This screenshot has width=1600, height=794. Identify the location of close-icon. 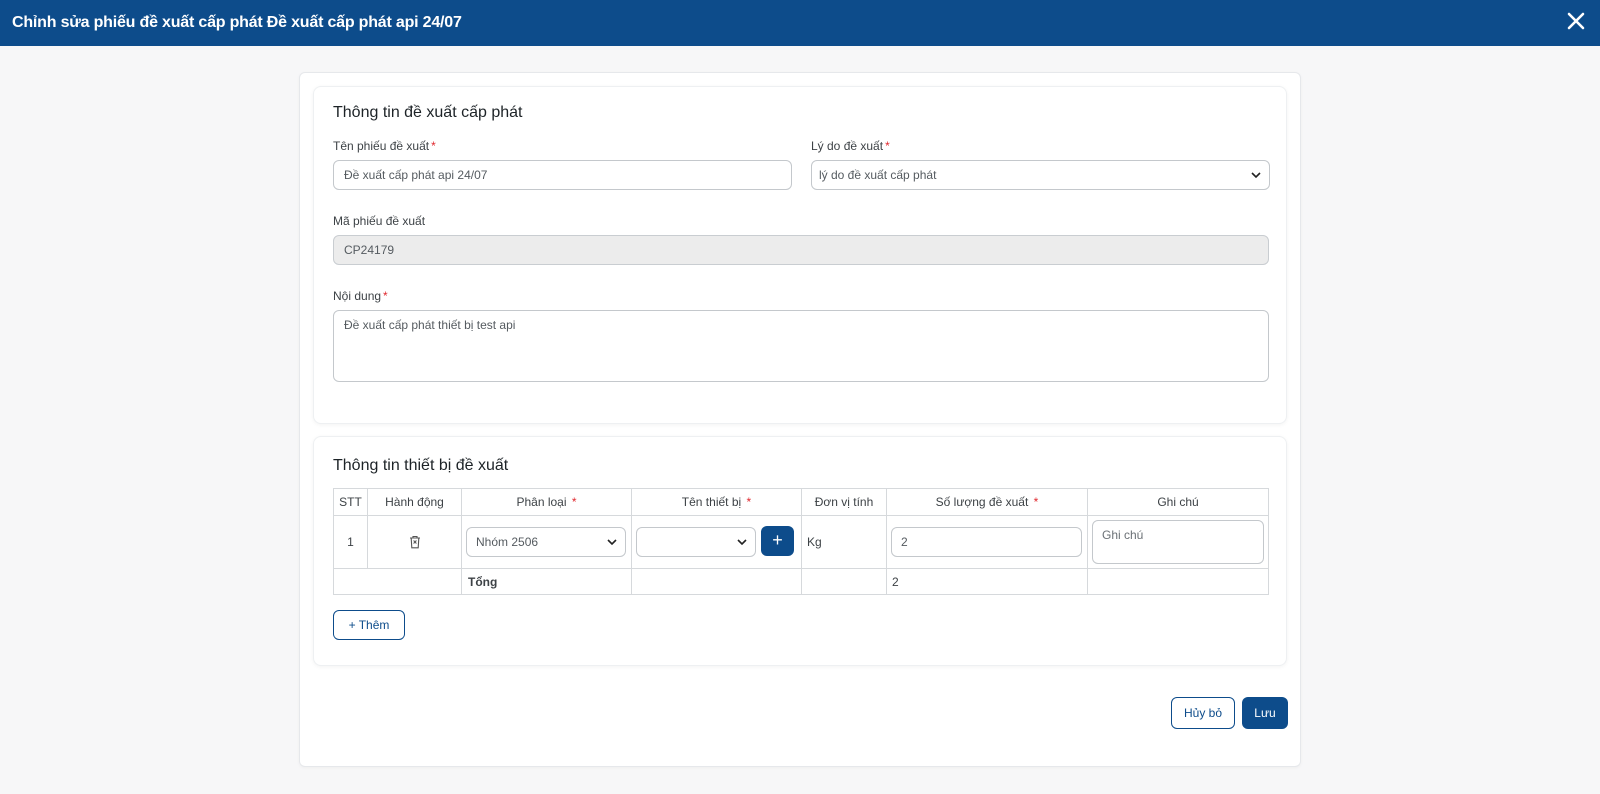
(1576, 21).